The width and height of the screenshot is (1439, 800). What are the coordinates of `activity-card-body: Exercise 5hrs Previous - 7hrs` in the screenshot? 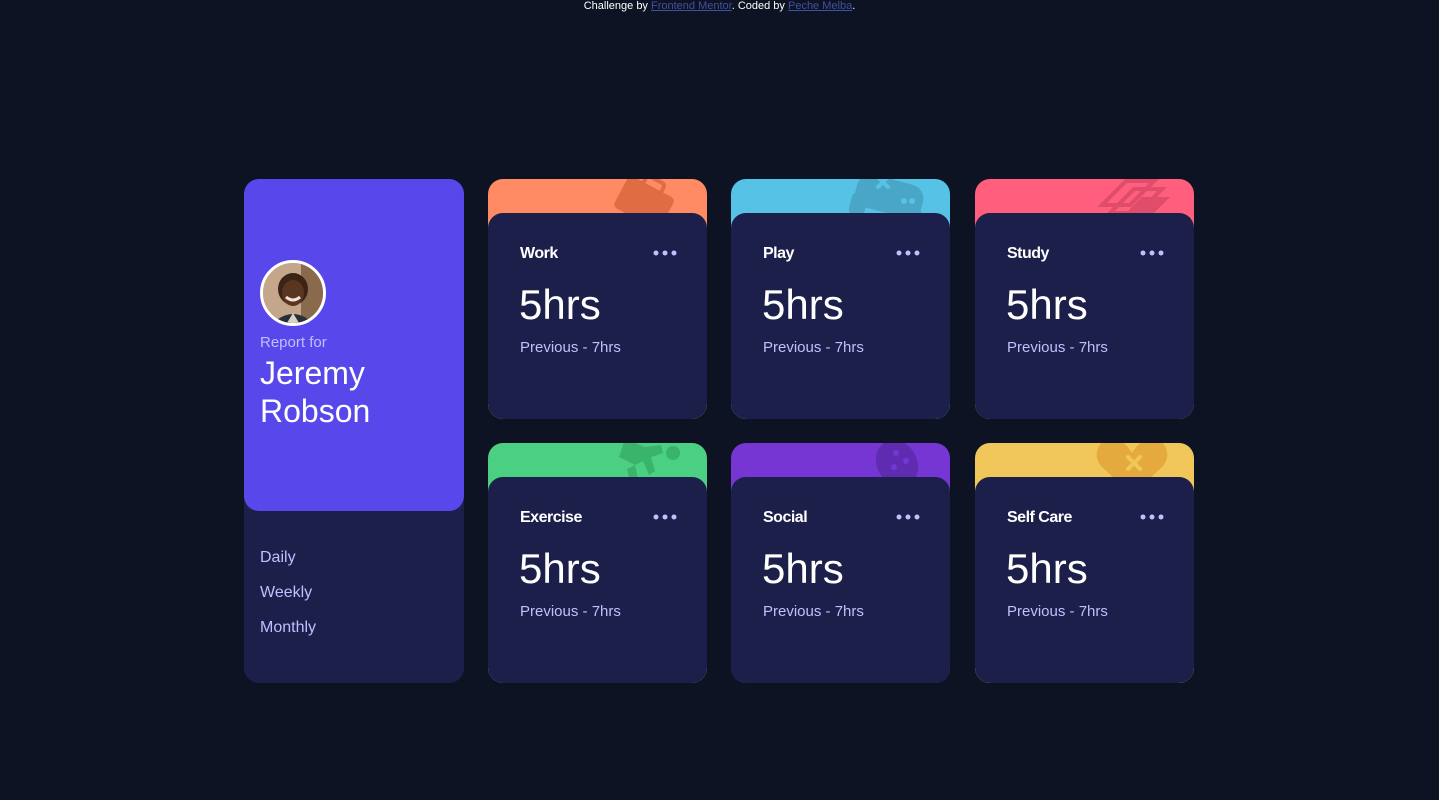 It's located at (597, 580).